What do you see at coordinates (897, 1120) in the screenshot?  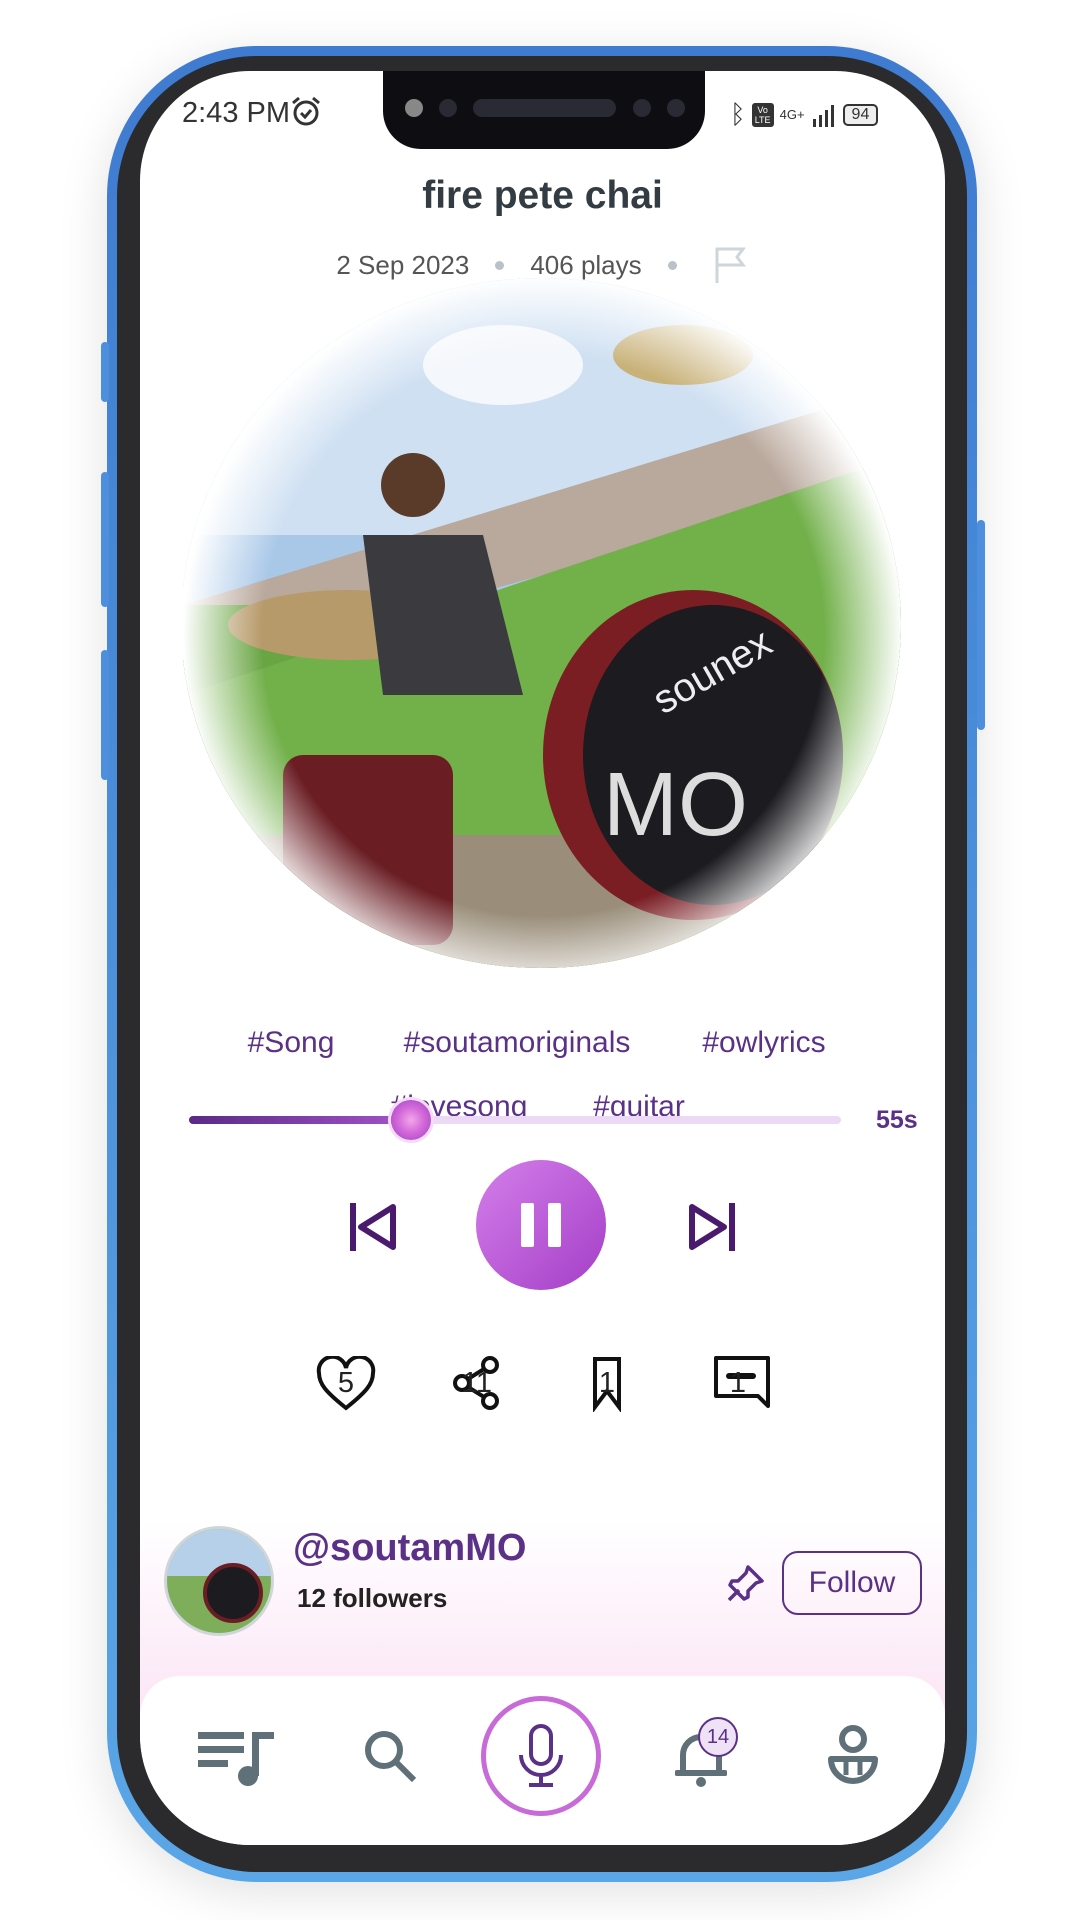 I see `duration-label: 55s` at bounding box center [897, 1120].